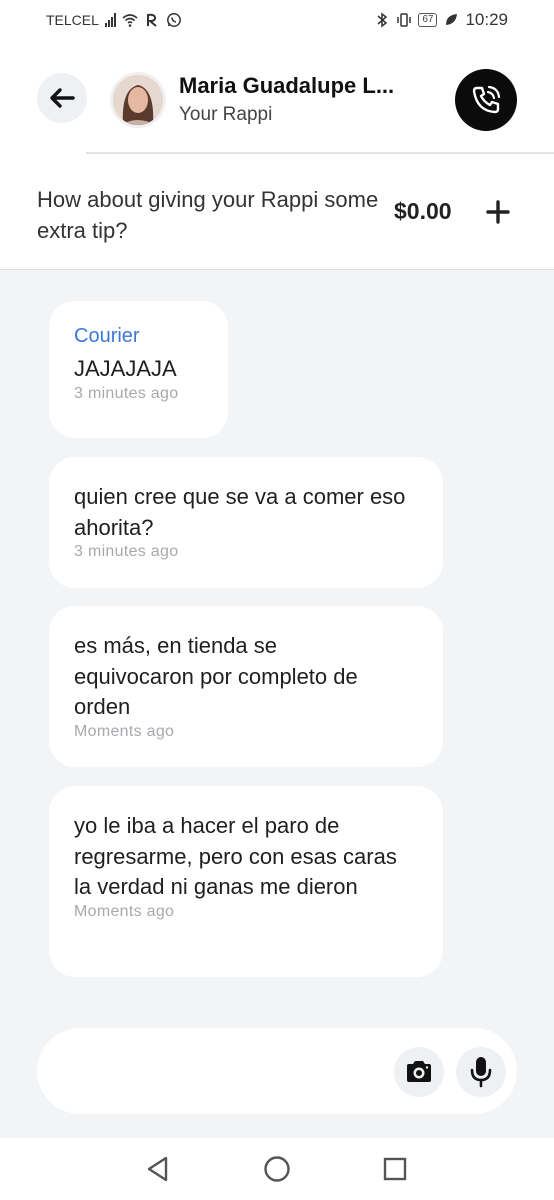 This screenshot has width=554, height=1200. Describe the element at coordinates (486, 19) in the screenshot. I see `clock: 10:29` at that location.